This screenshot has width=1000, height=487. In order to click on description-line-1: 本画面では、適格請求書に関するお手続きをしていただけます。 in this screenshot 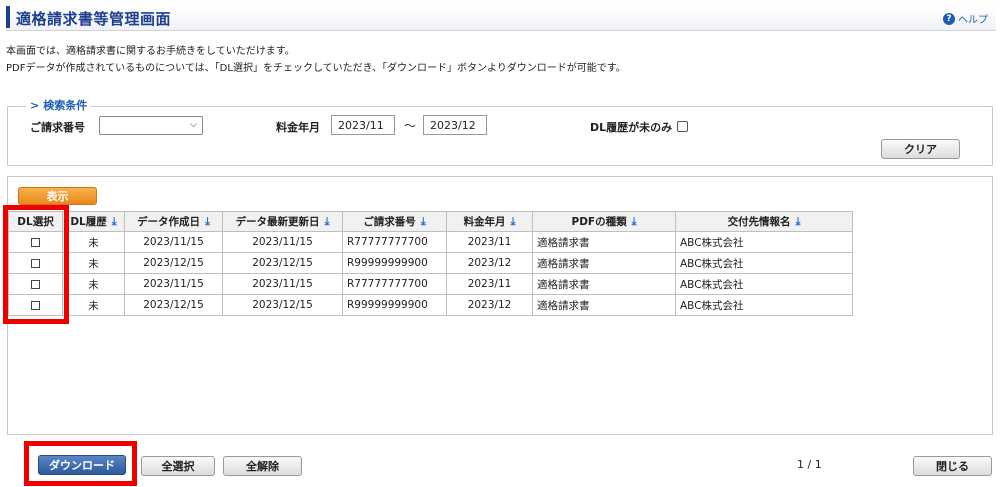, I will do `click(150, 51)`.